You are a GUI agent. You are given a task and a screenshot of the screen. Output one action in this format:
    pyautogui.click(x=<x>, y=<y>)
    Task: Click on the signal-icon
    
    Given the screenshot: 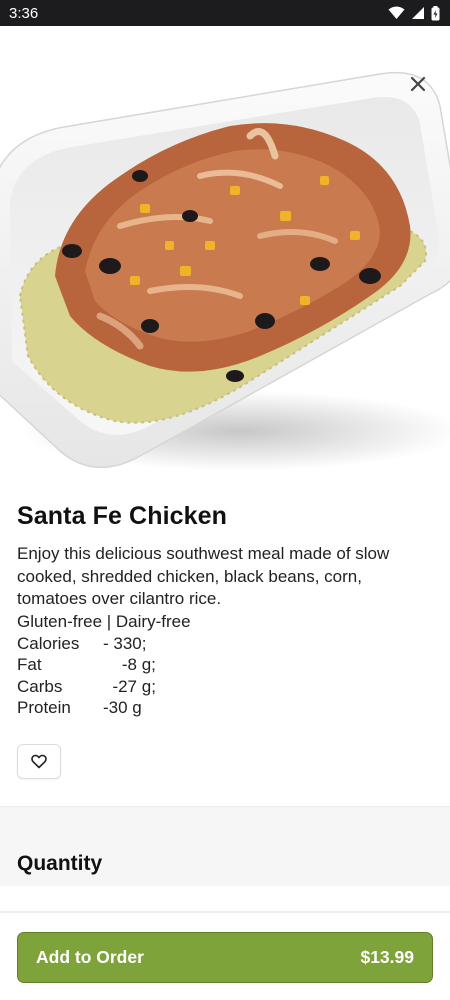 What is the action you would take?
    pyautogui.click(x=418, y=13)
    